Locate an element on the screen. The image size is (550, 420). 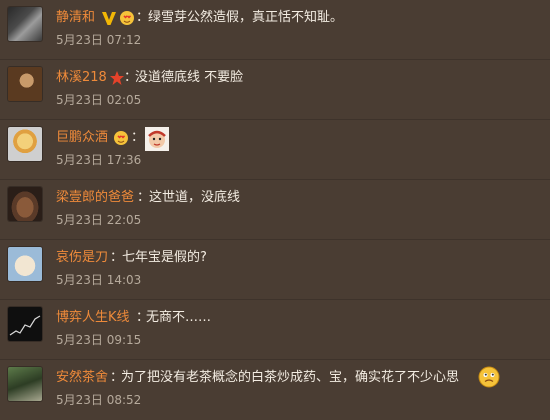
comment-username: 巨鹏众酒 is located at coordinates (82, 138).